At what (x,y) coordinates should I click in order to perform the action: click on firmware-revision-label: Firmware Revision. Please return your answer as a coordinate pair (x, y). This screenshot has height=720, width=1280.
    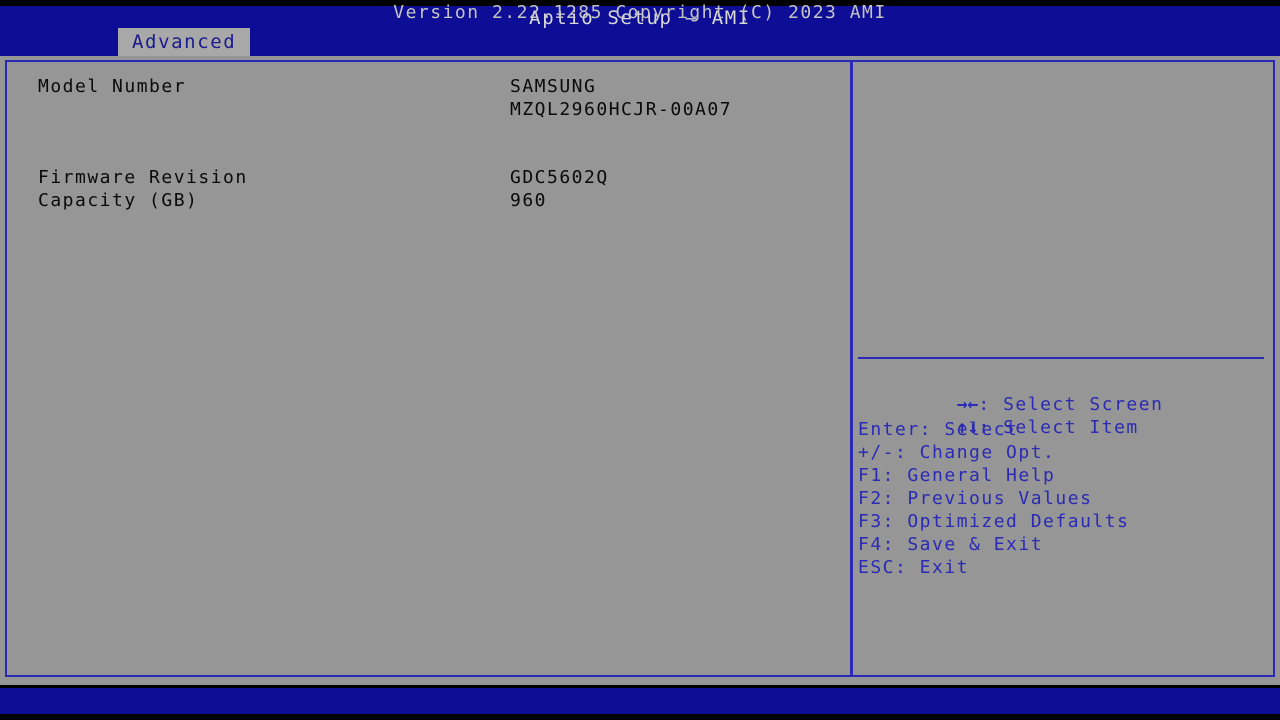
    Looking at the image, I should click on (143, 177).